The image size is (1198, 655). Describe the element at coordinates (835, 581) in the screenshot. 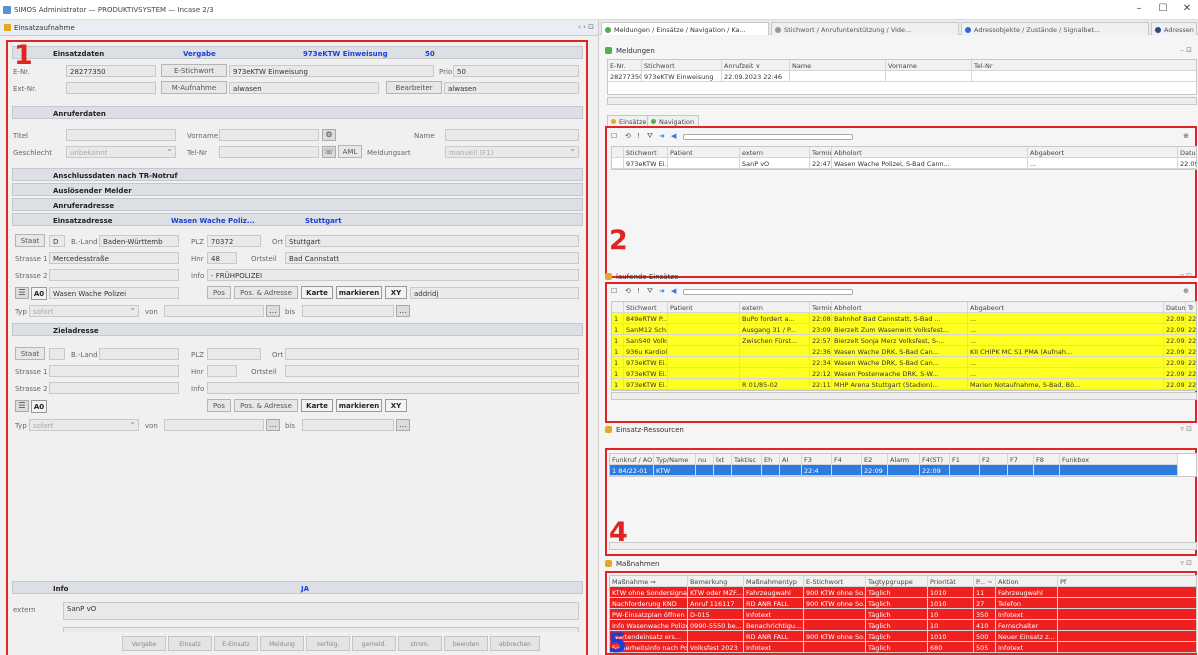

I see `col-header: E-Stichwort` at that location.